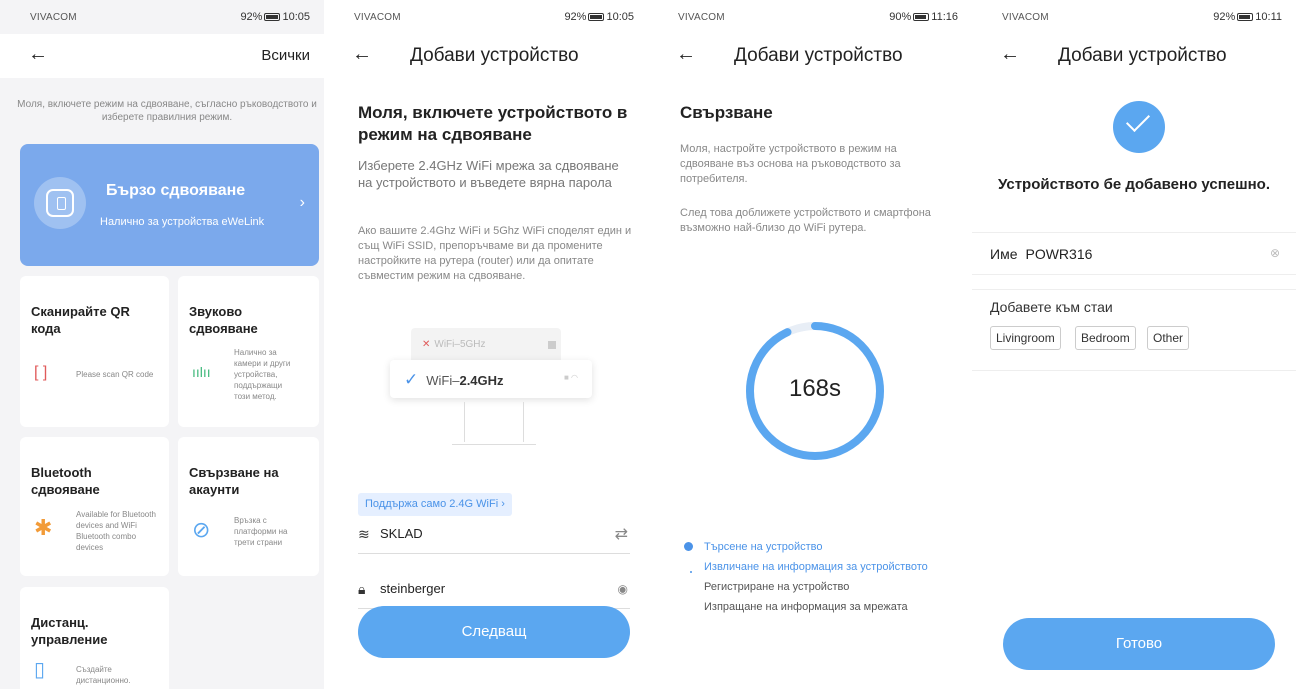 The image size is (1297, 689). Describe the element at coordinates (1139, 127) in the screenshot. I see `success-check-icon` at that location.